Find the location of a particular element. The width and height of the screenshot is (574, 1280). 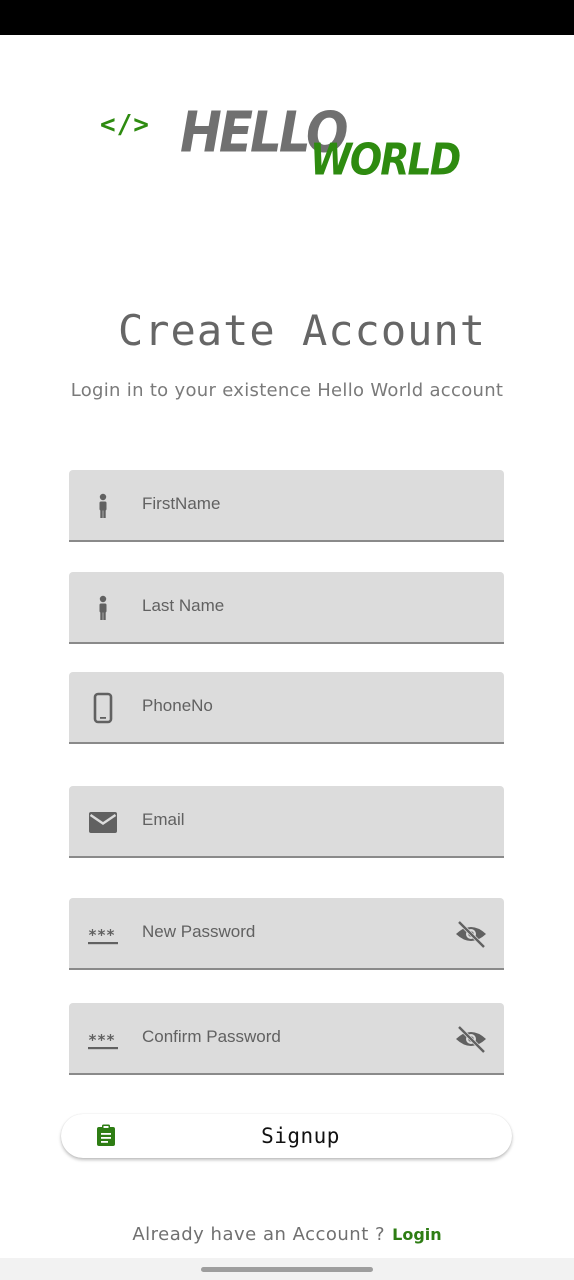

new-password-field: *** New Password is located at coordinates (286, 934).